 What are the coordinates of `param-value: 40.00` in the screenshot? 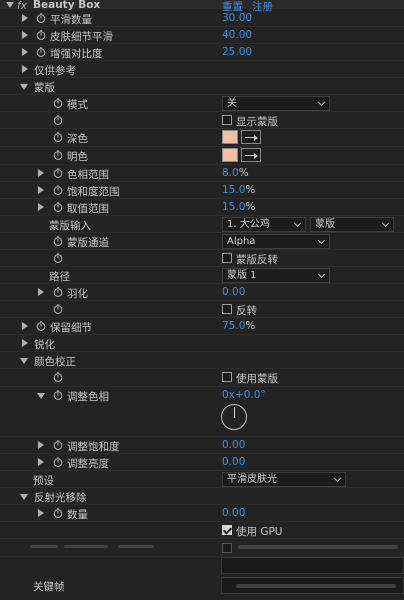 It's located at (237, 35).